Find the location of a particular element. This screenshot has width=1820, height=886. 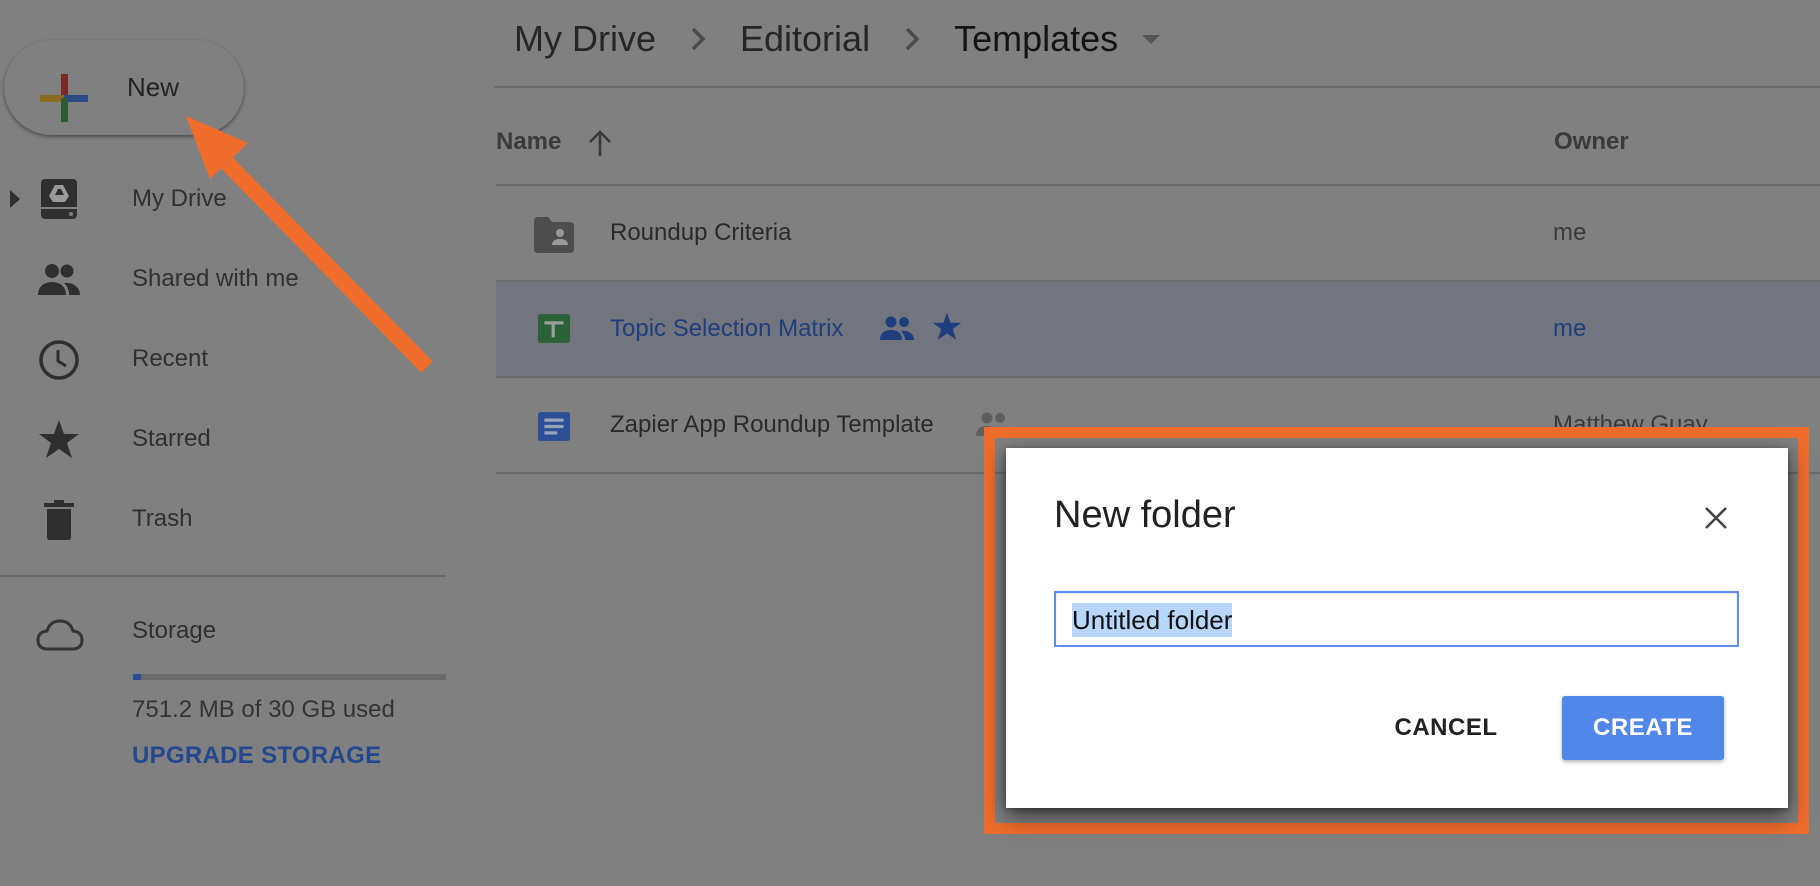

drive-icon is located at coordinates (59, 199).